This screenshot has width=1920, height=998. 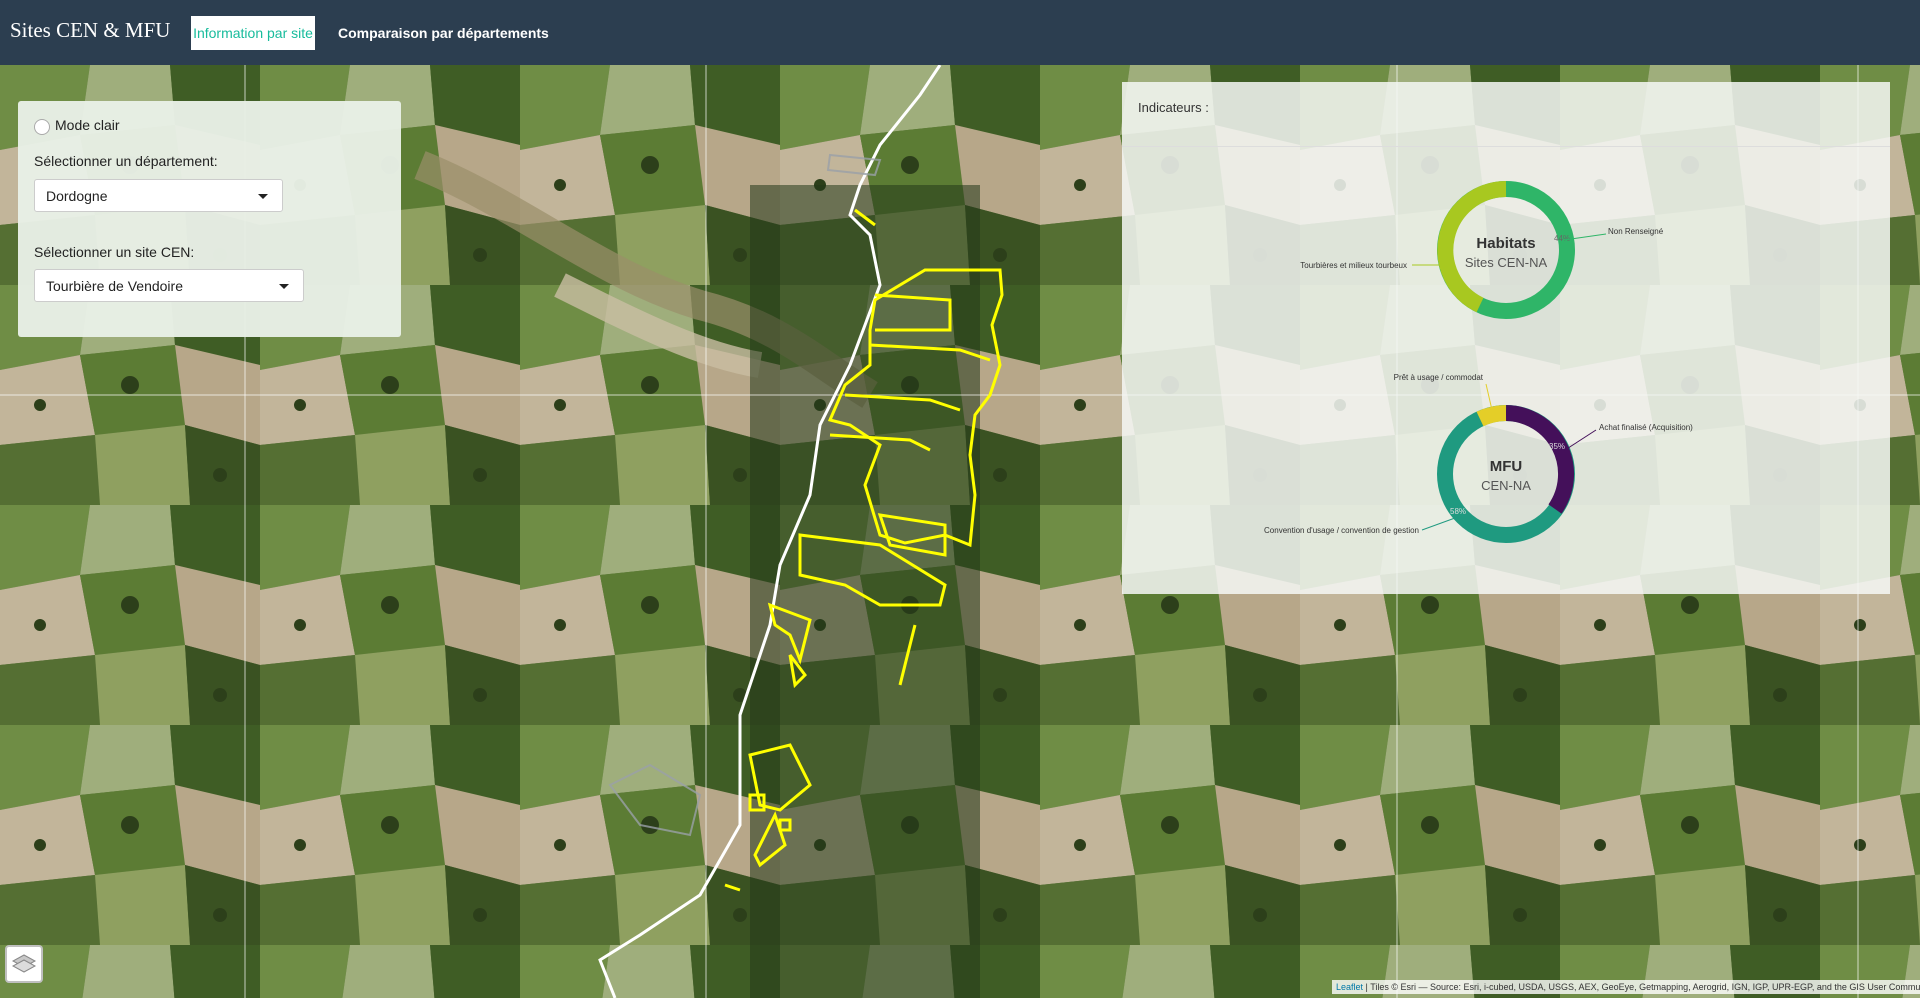 What do you see at coordinates (1636, 231) in the screenshot?
I see `habitats-label-non-renseigne: Non Renseigné` at bounding box center [1636, 231].